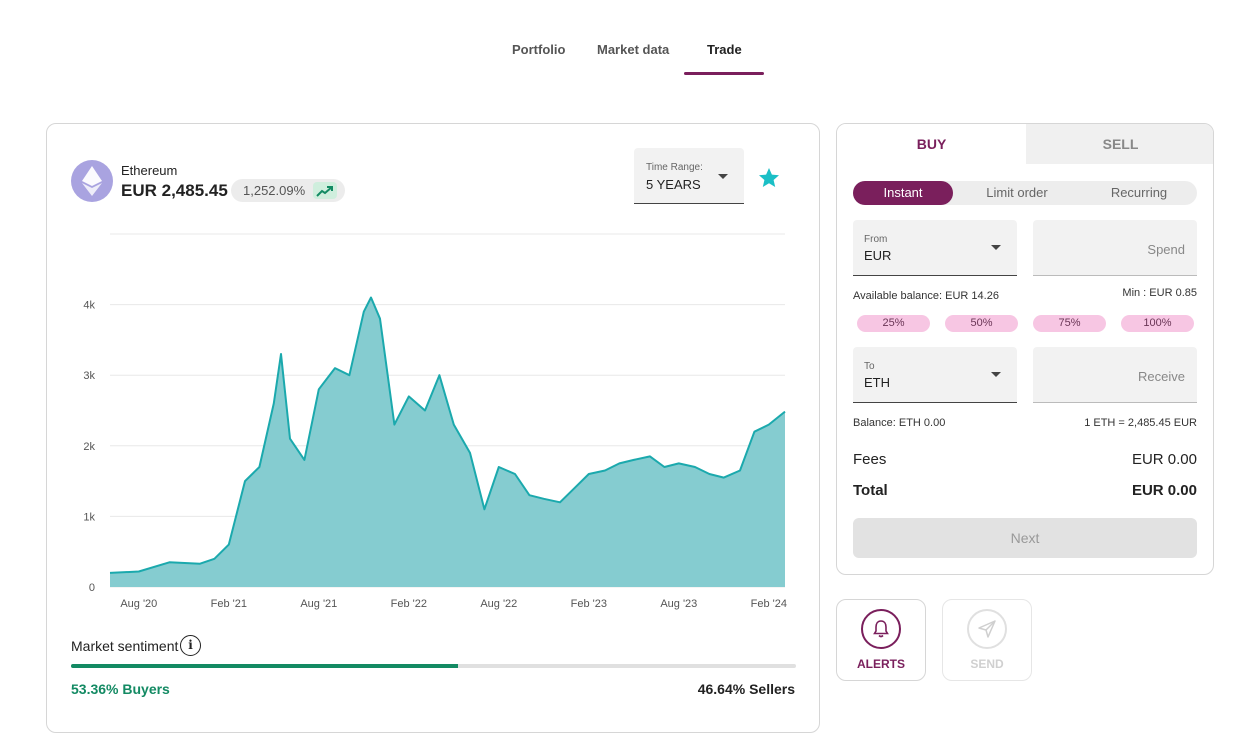 This screenshot has height=753, width=1250. I want to click on min-amount: Min : EUR 0.85, so click(1159, 293).